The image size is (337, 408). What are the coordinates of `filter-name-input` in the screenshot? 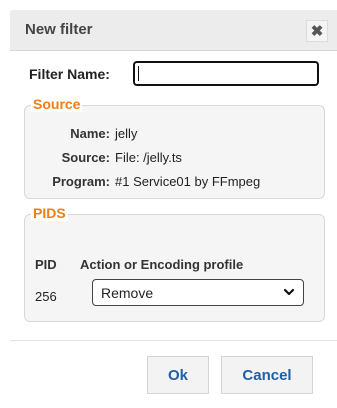 It's located at (226, 73).